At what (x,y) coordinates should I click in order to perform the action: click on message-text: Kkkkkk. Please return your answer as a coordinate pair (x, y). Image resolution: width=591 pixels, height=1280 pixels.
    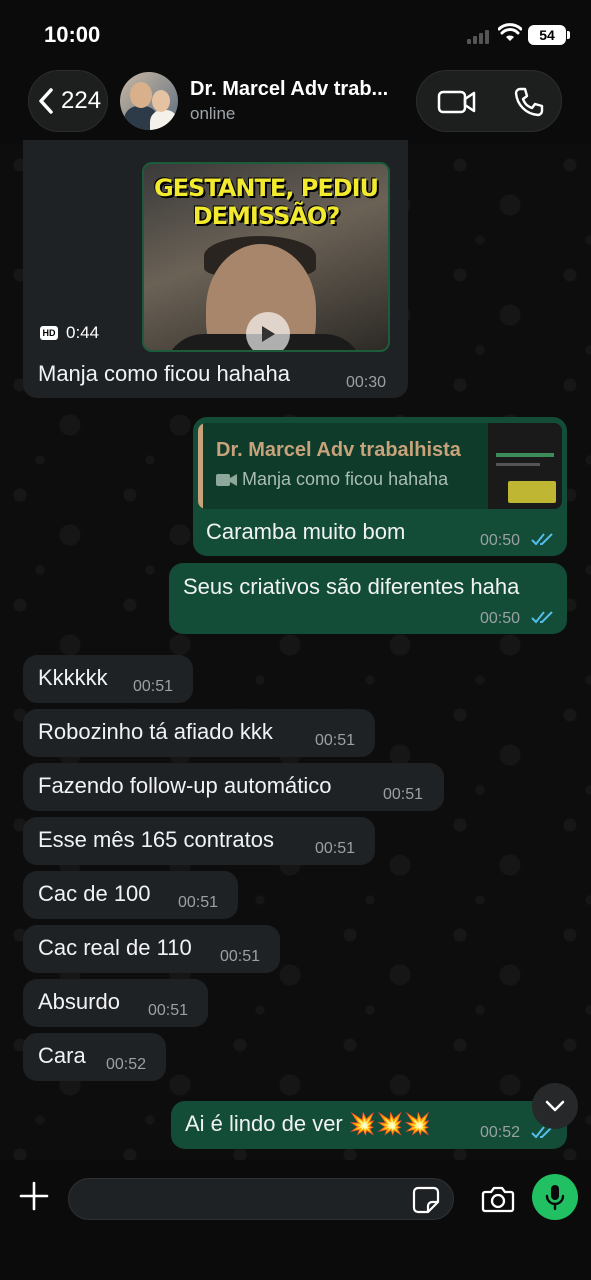
    Looking at the image, I should click on (73, 677).